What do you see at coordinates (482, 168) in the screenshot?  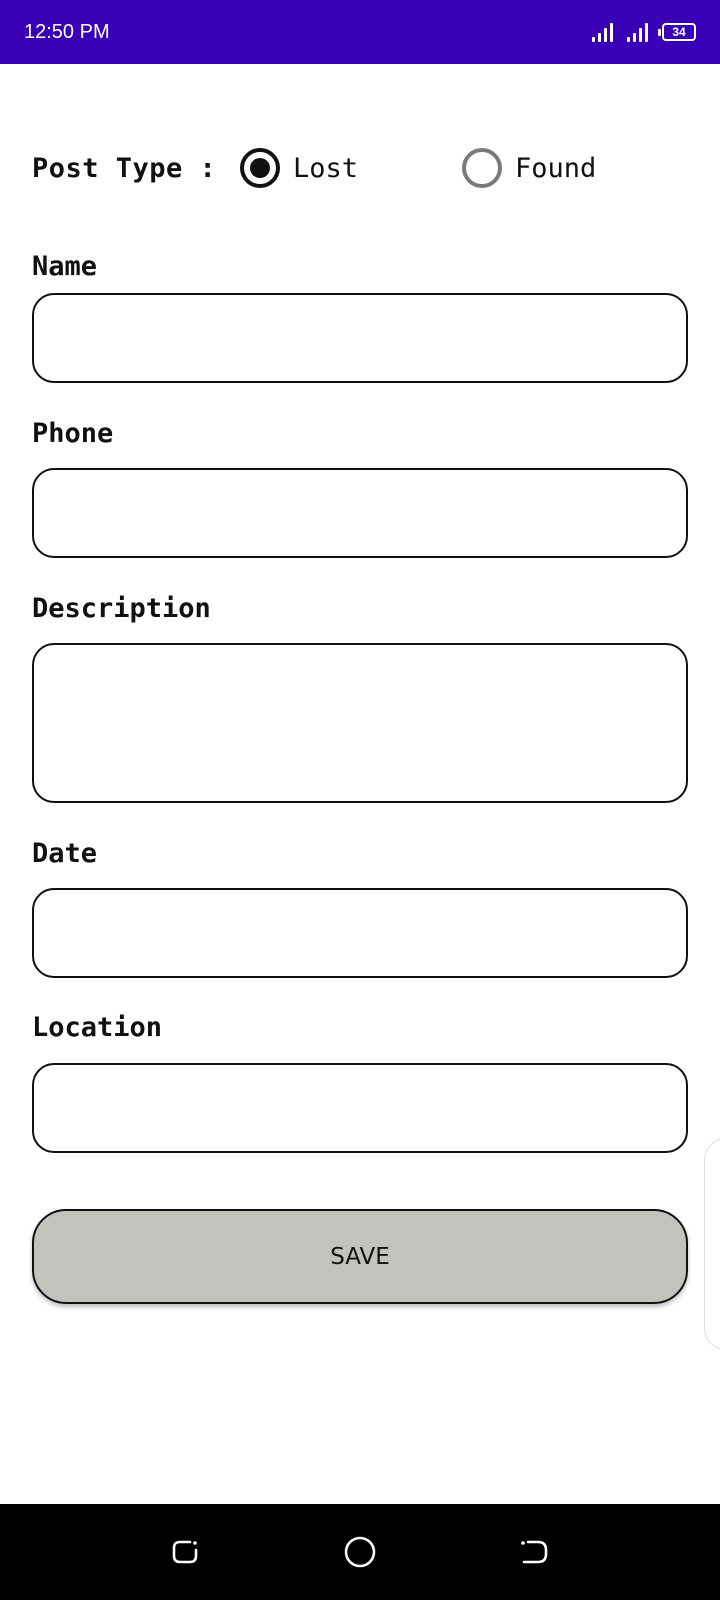 I see `radio-unchecked-icon` at bounding box center [482, 168].